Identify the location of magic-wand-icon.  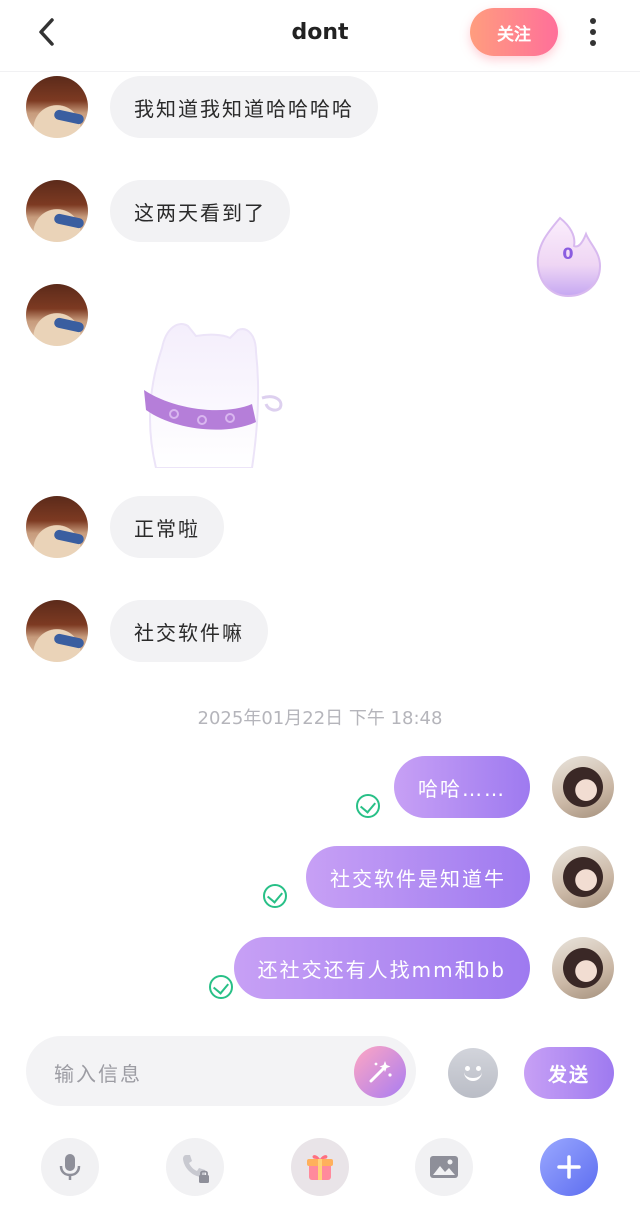
(380, 1072).